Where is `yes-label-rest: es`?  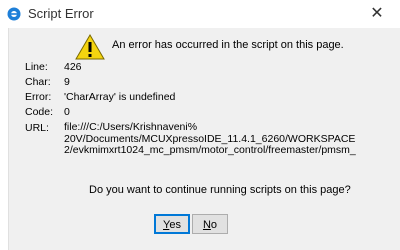 yes-label-rest: es is located at coordinates (175, 225).